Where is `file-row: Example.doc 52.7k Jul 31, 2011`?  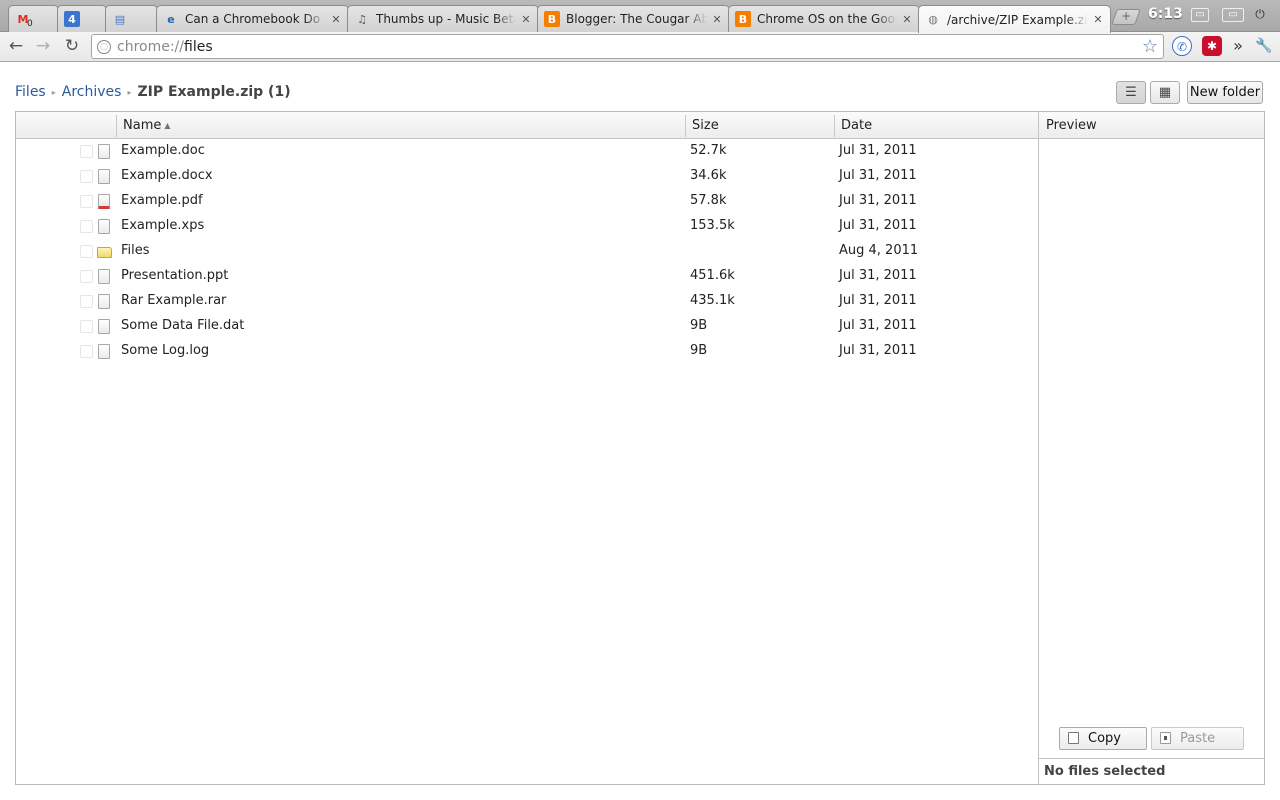
file-row: Example.doc 52.7k Jul 31, 2011 is located at coordinates (527, 151).